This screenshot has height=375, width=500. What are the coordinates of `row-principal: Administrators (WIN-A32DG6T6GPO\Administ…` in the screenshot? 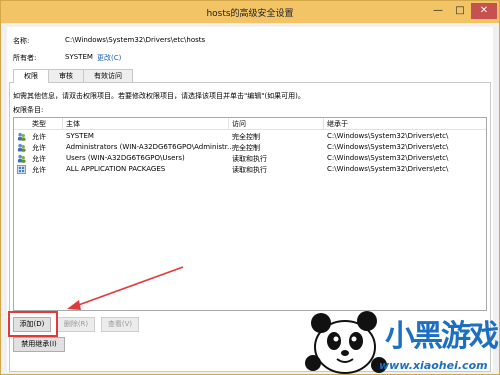 It's located at (150, 147).